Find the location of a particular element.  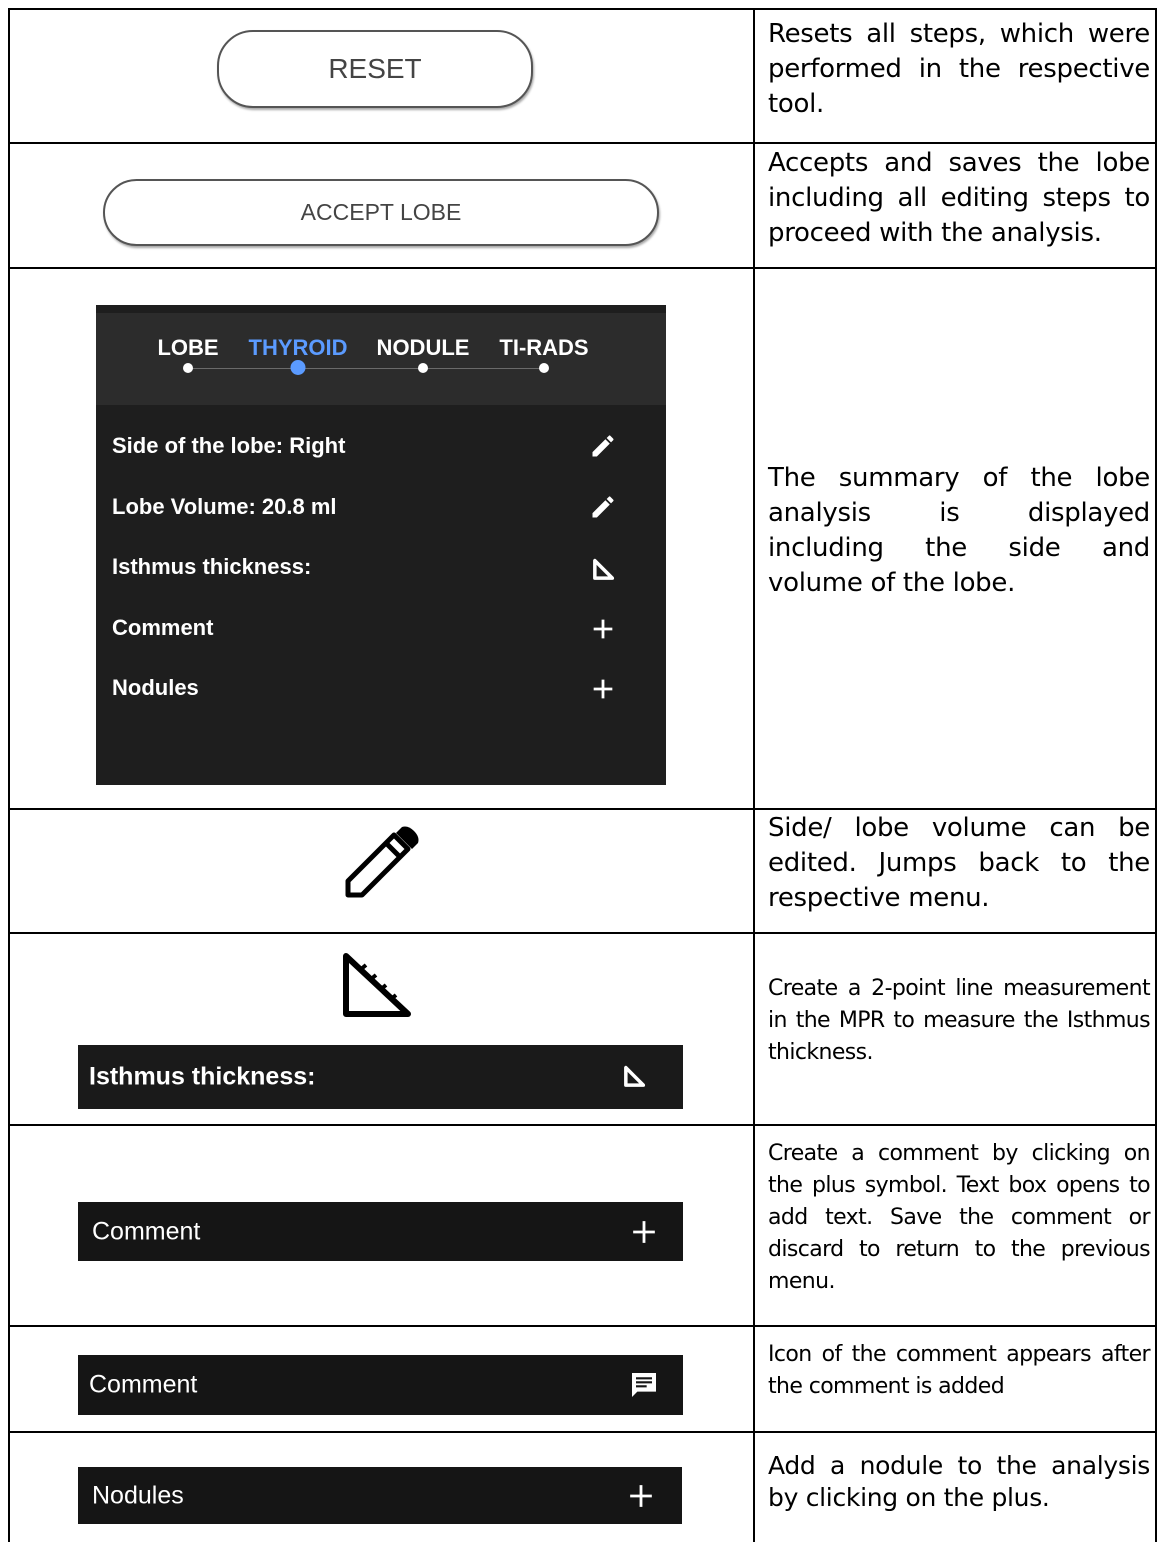

isthmus-thickness-bar-label: Isthmus thickness: is located at coordinates (202, 1076).